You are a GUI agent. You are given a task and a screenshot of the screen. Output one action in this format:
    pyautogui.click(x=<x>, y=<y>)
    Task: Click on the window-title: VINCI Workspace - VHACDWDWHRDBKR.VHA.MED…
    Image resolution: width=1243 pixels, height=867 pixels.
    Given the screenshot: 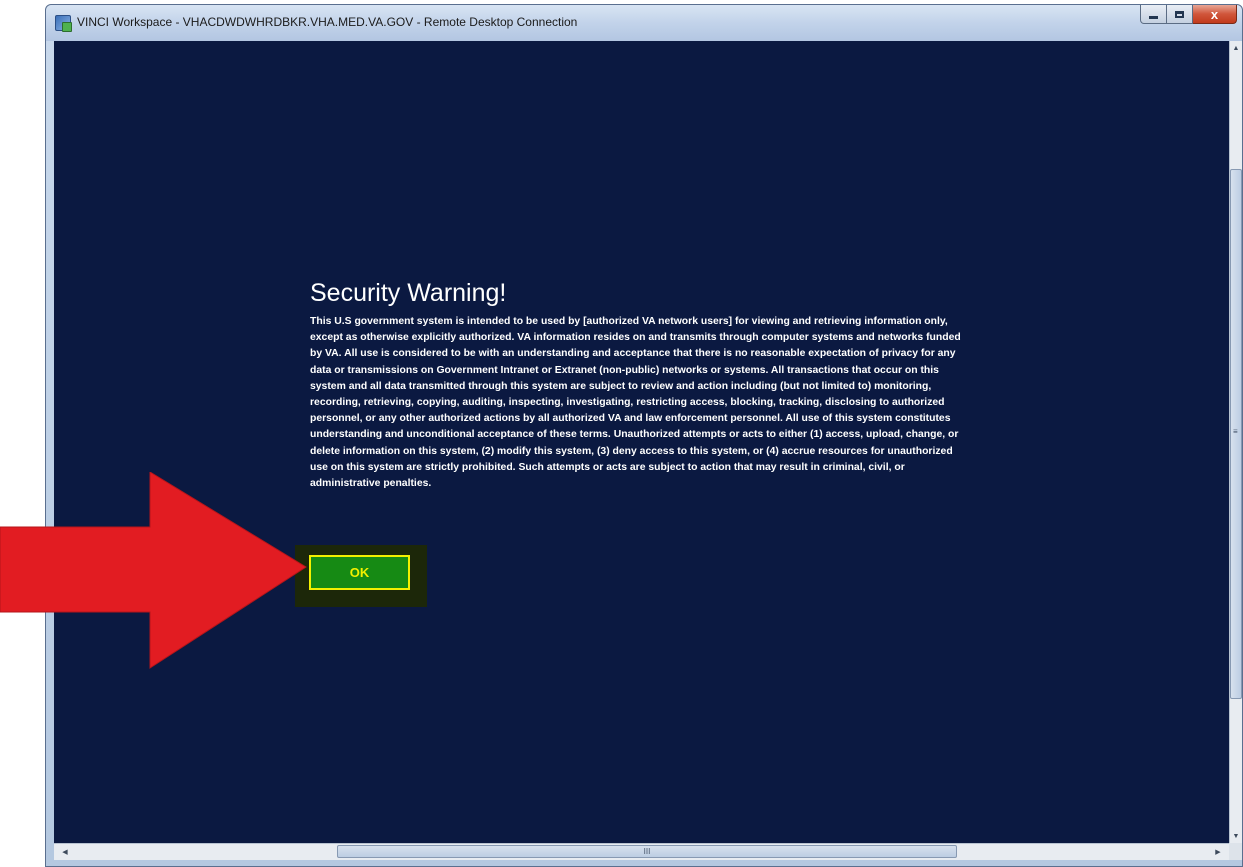 What is the action you would take?
    pyautogui.click(x=327, y=22)
    